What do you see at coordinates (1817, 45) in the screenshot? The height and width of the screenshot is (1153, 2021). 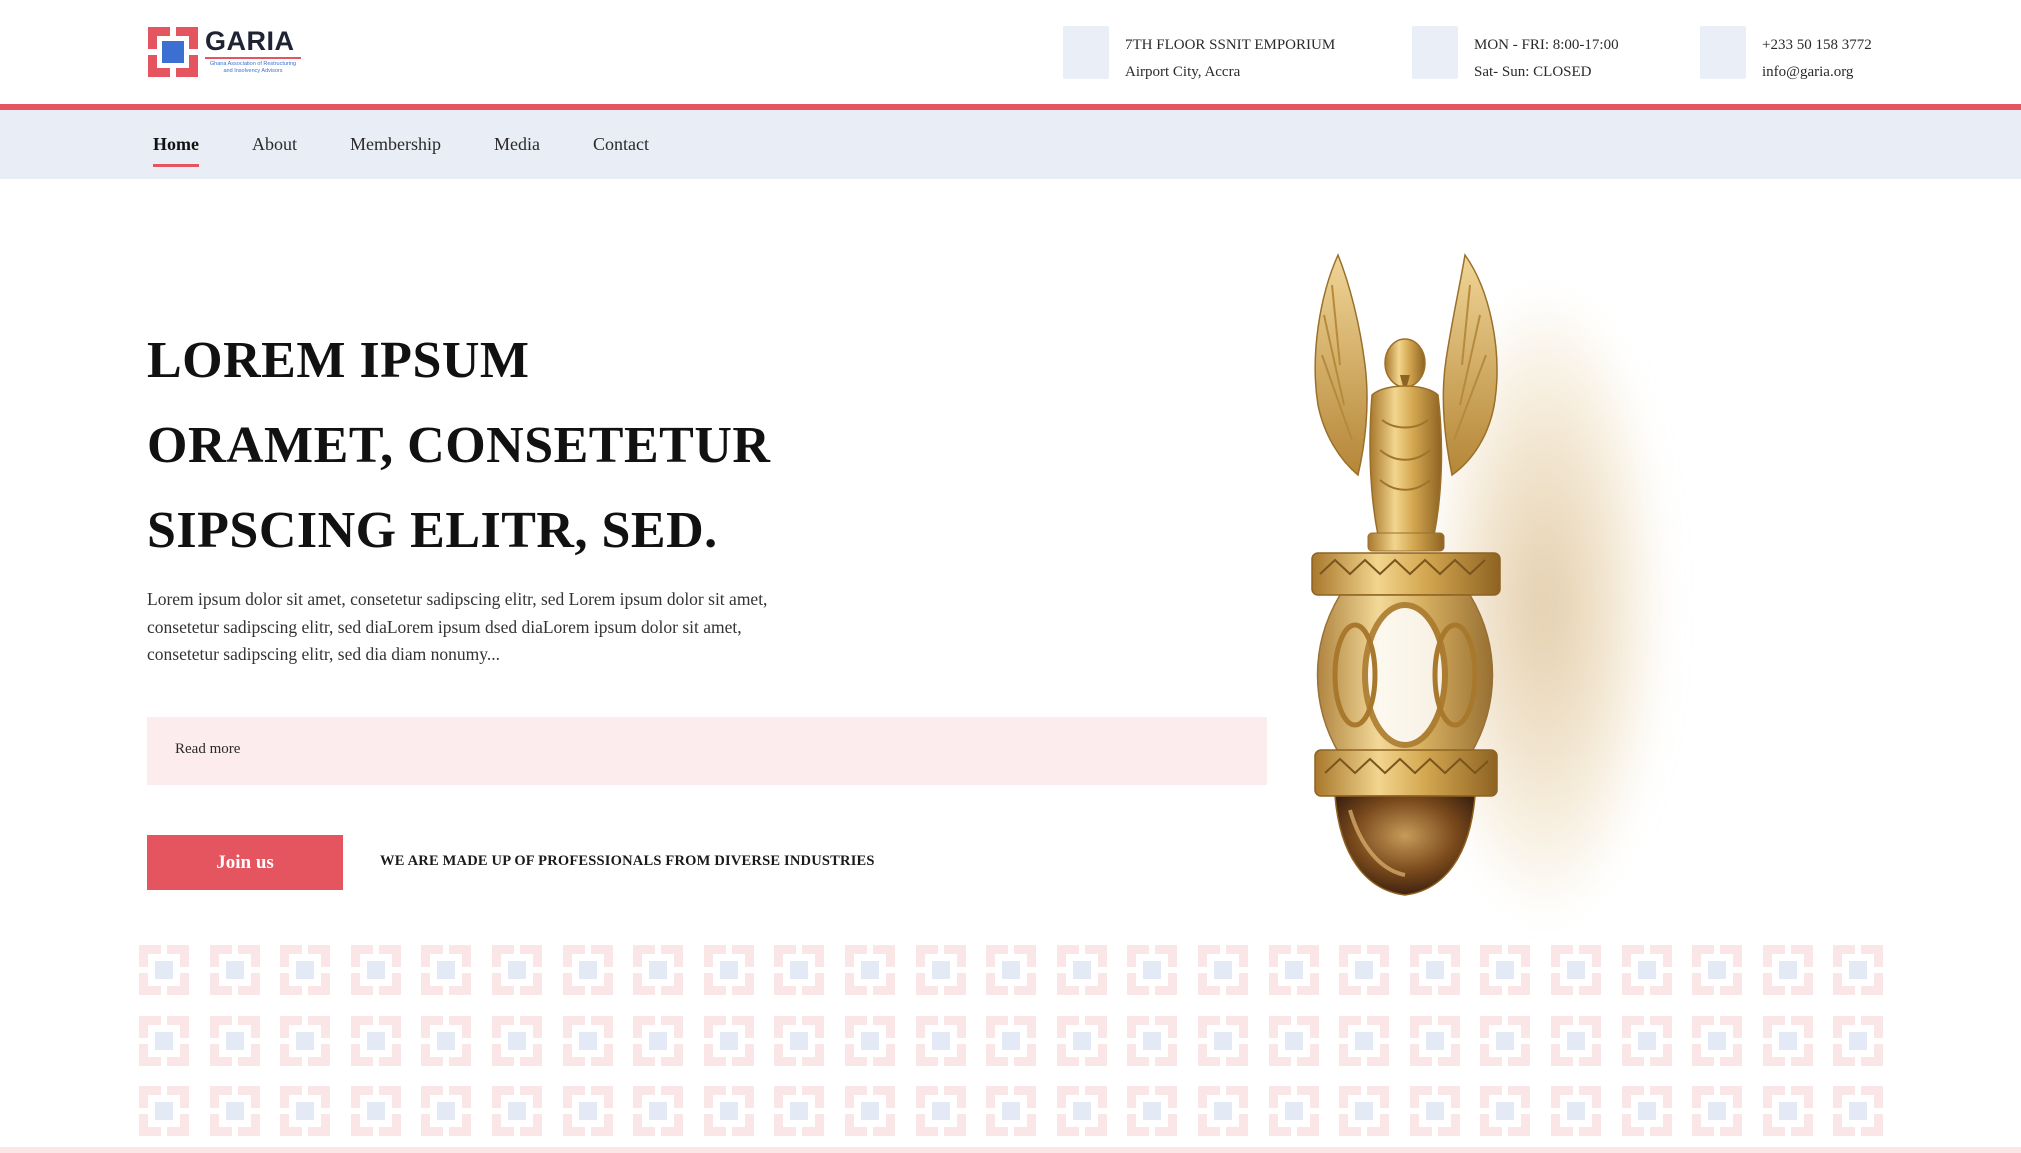 I see `phone-number: +233 50 158 3772` at bounding box center [1817, 45].